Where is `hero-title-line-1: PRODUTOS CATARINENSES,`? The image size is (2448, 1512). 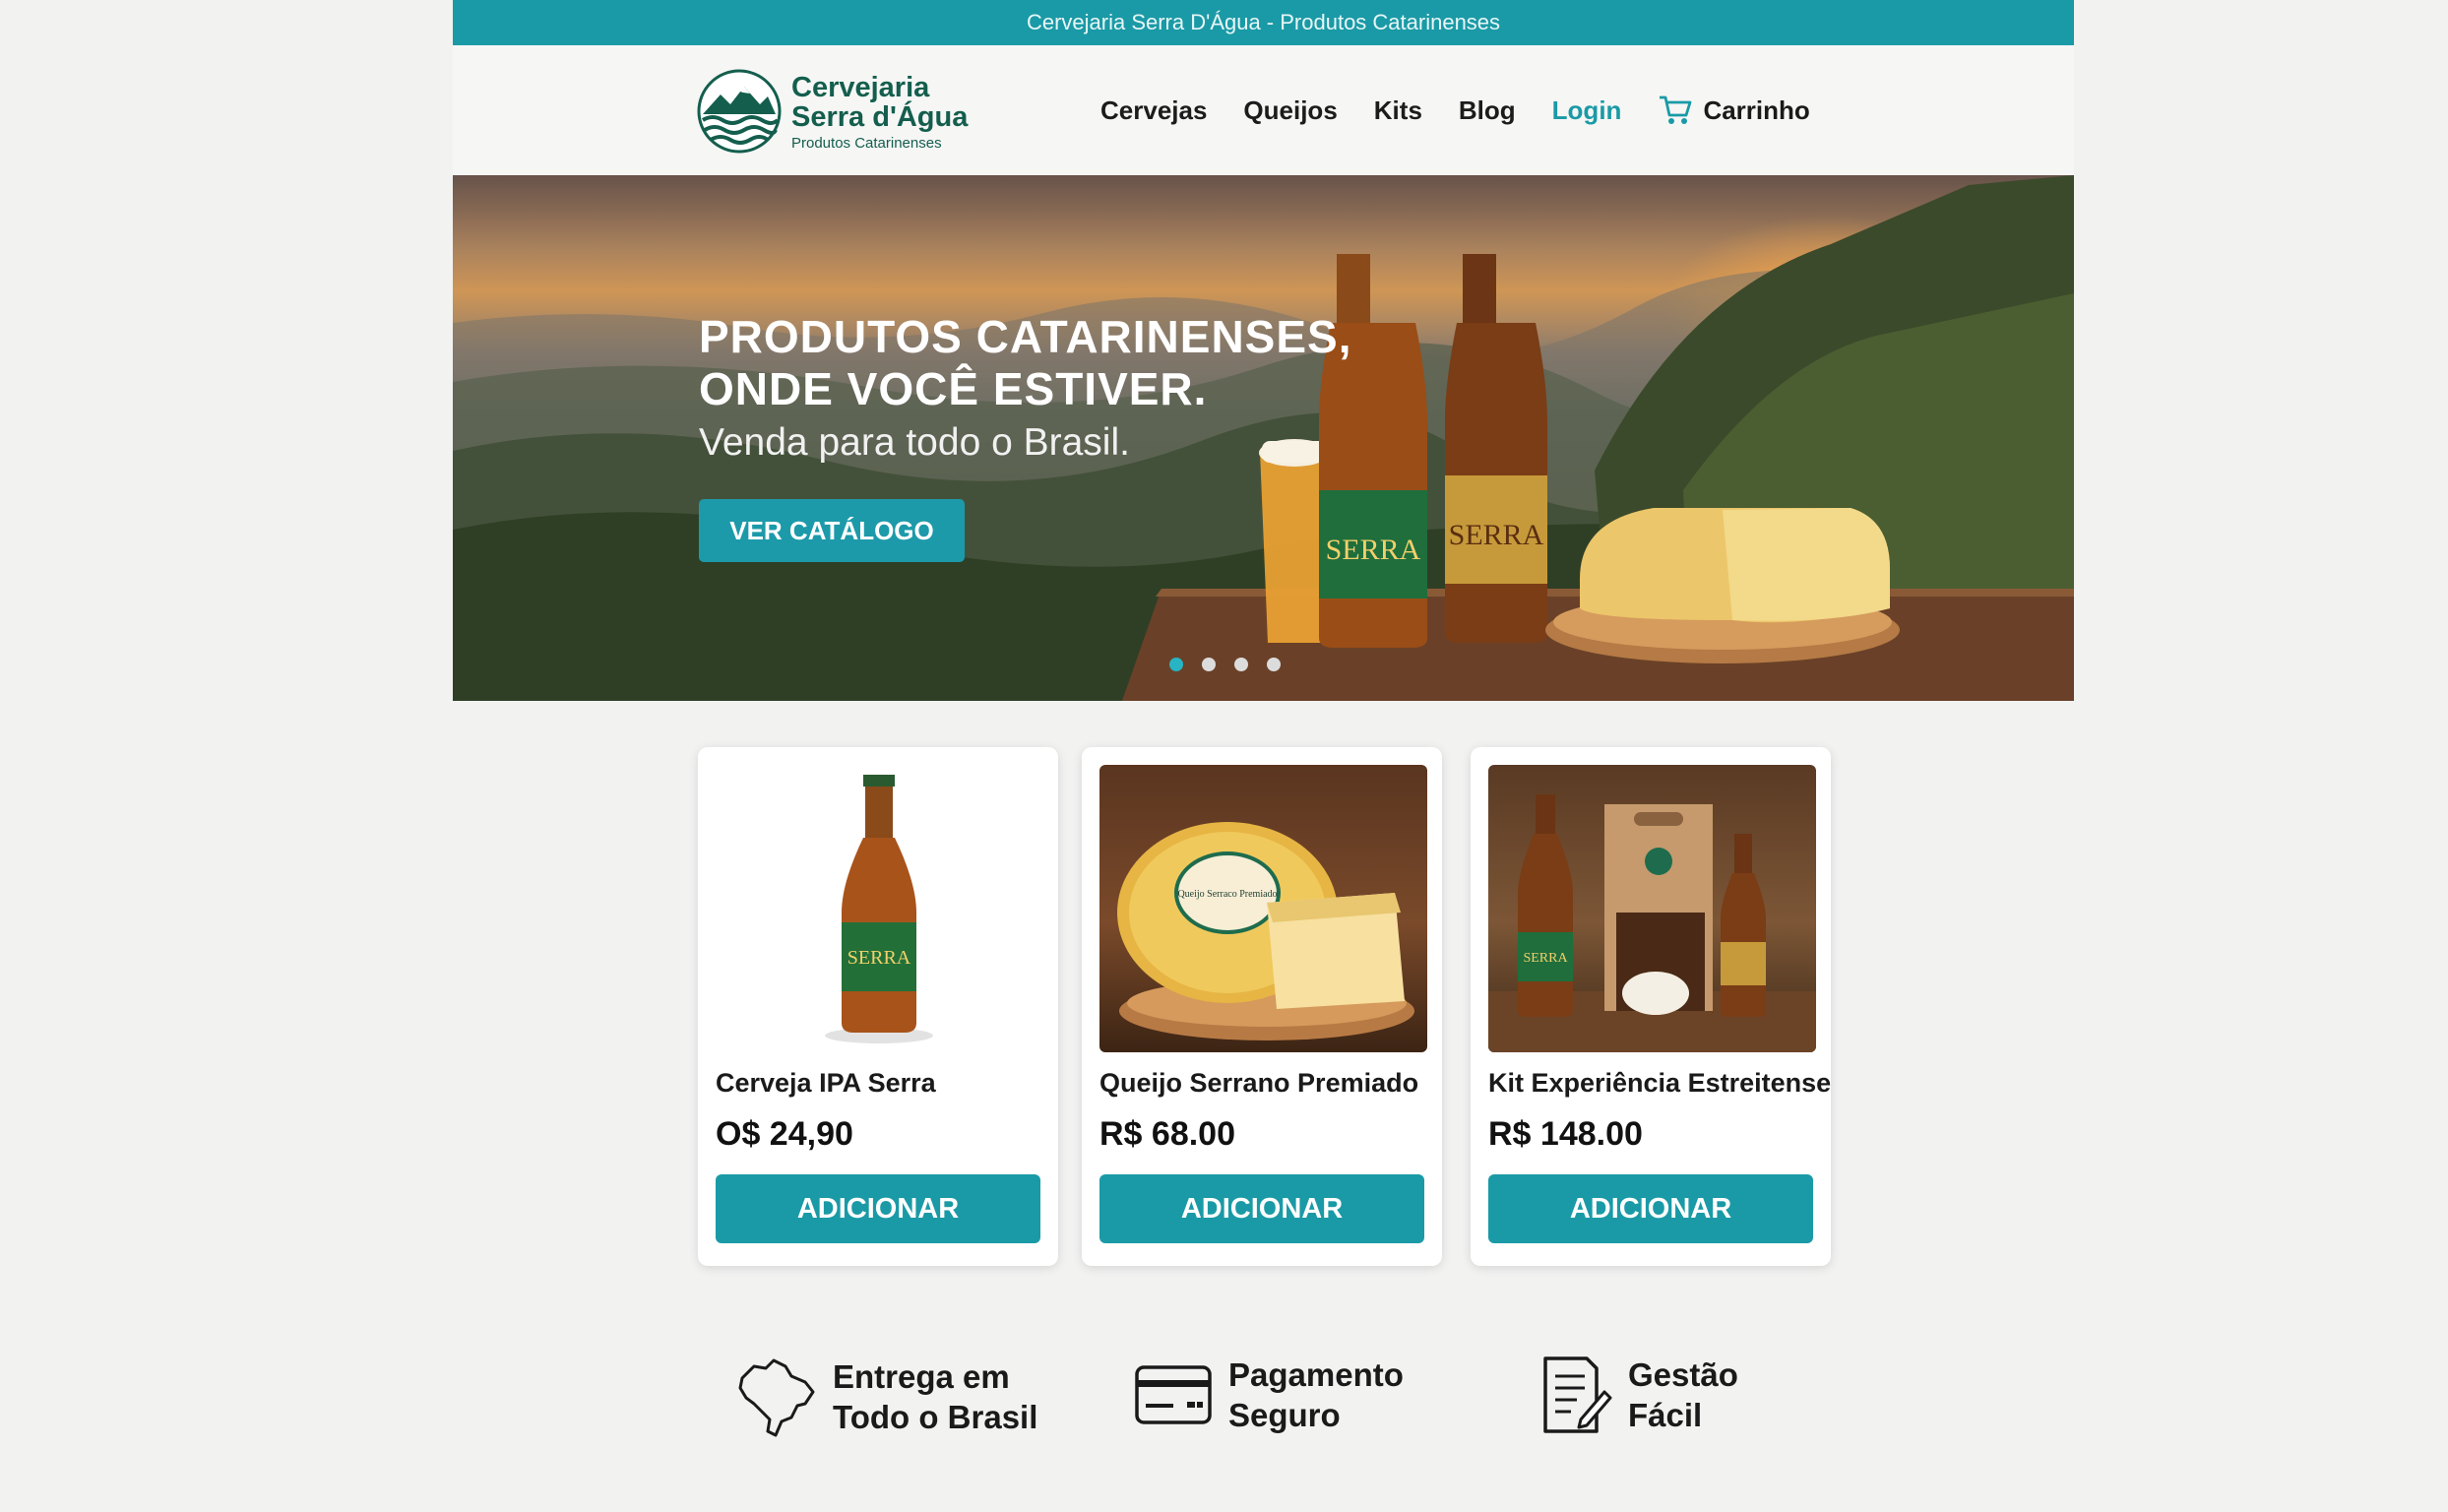
hero-title-line-1: PRODUTOS CATARINENSES, is located at coordinates (1025, 336).